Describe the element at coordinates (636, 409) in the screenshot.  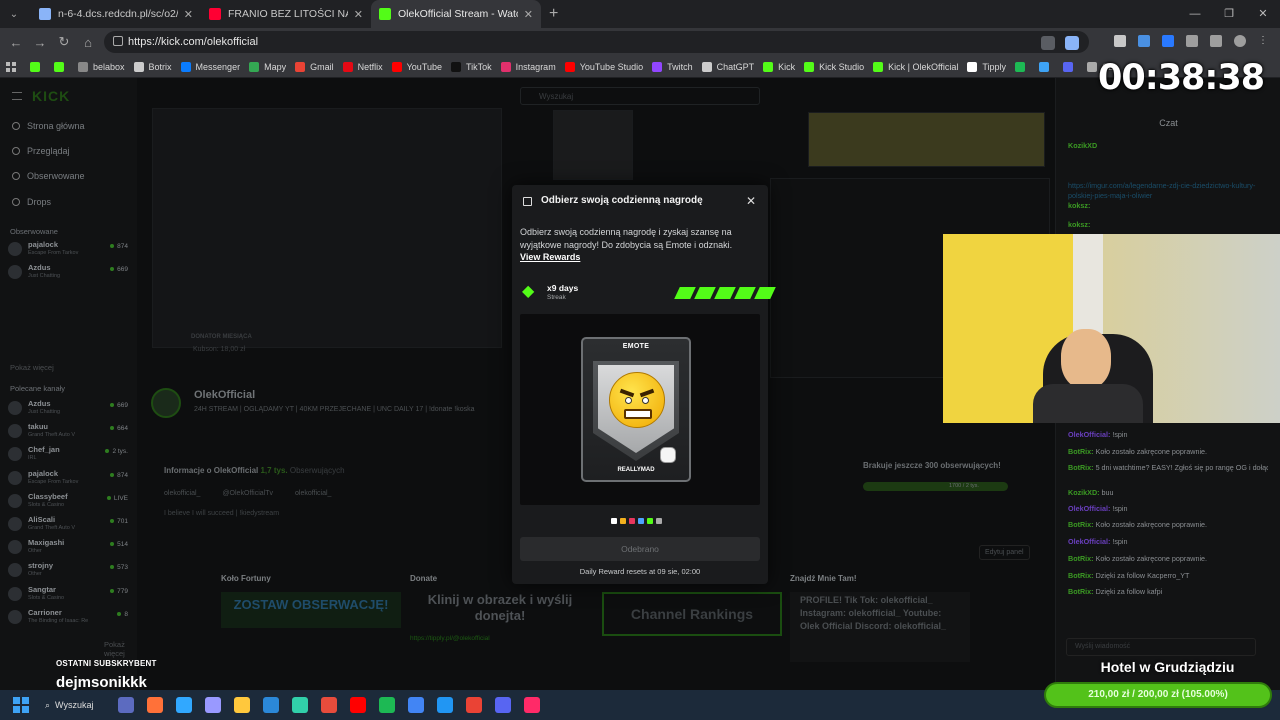
I see `emote-card: EMOTE REALLYMAD` at that location.